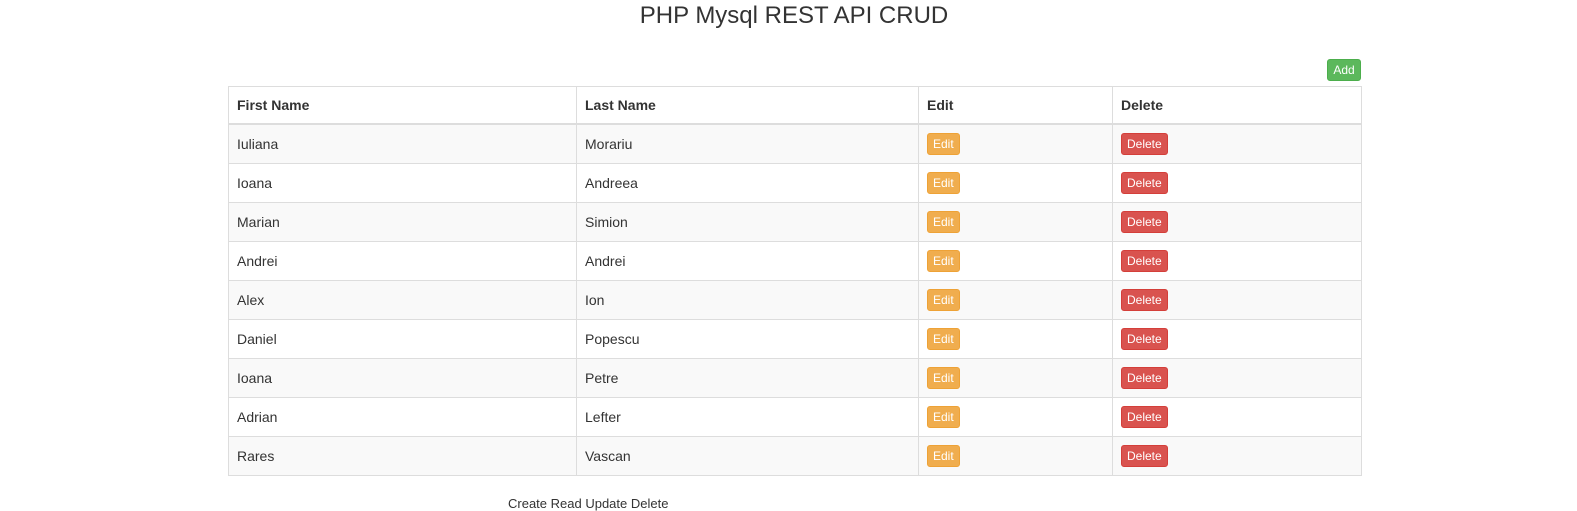 This screenshot has width=1577, height=511. I want to click on last-name-cell: Simion, so click(747, 222).